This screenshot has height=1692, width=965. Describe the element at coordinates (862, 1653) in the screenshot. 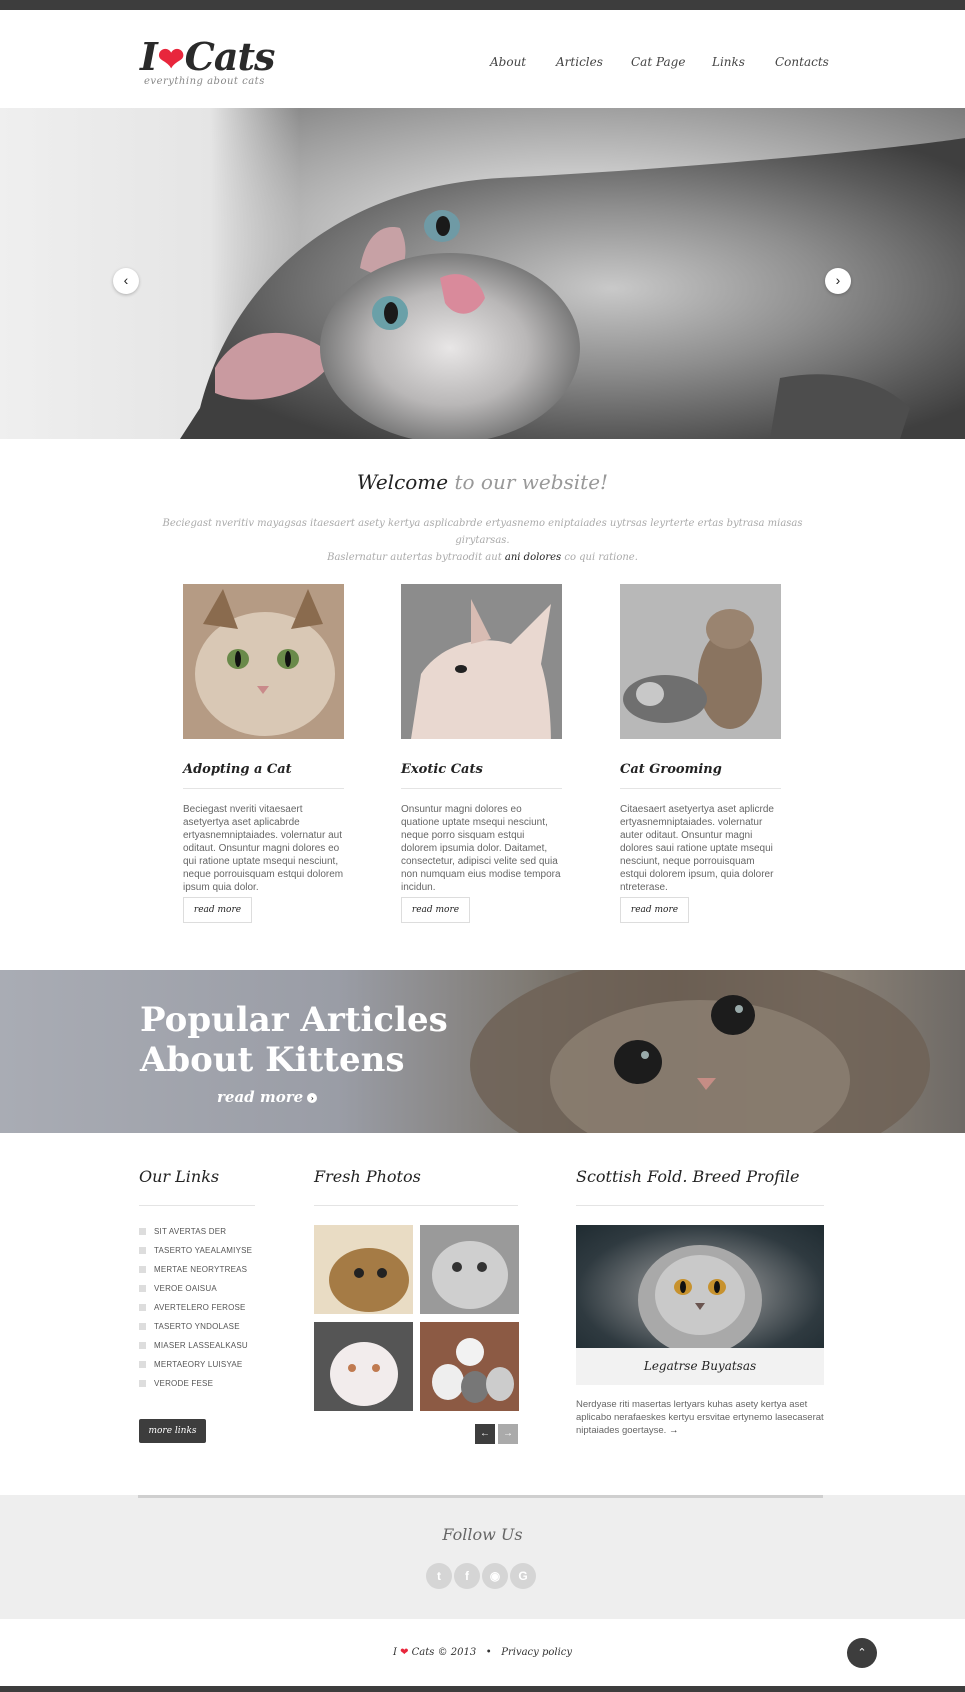

I see `scroll-to-top-button: ⌃` at that location.